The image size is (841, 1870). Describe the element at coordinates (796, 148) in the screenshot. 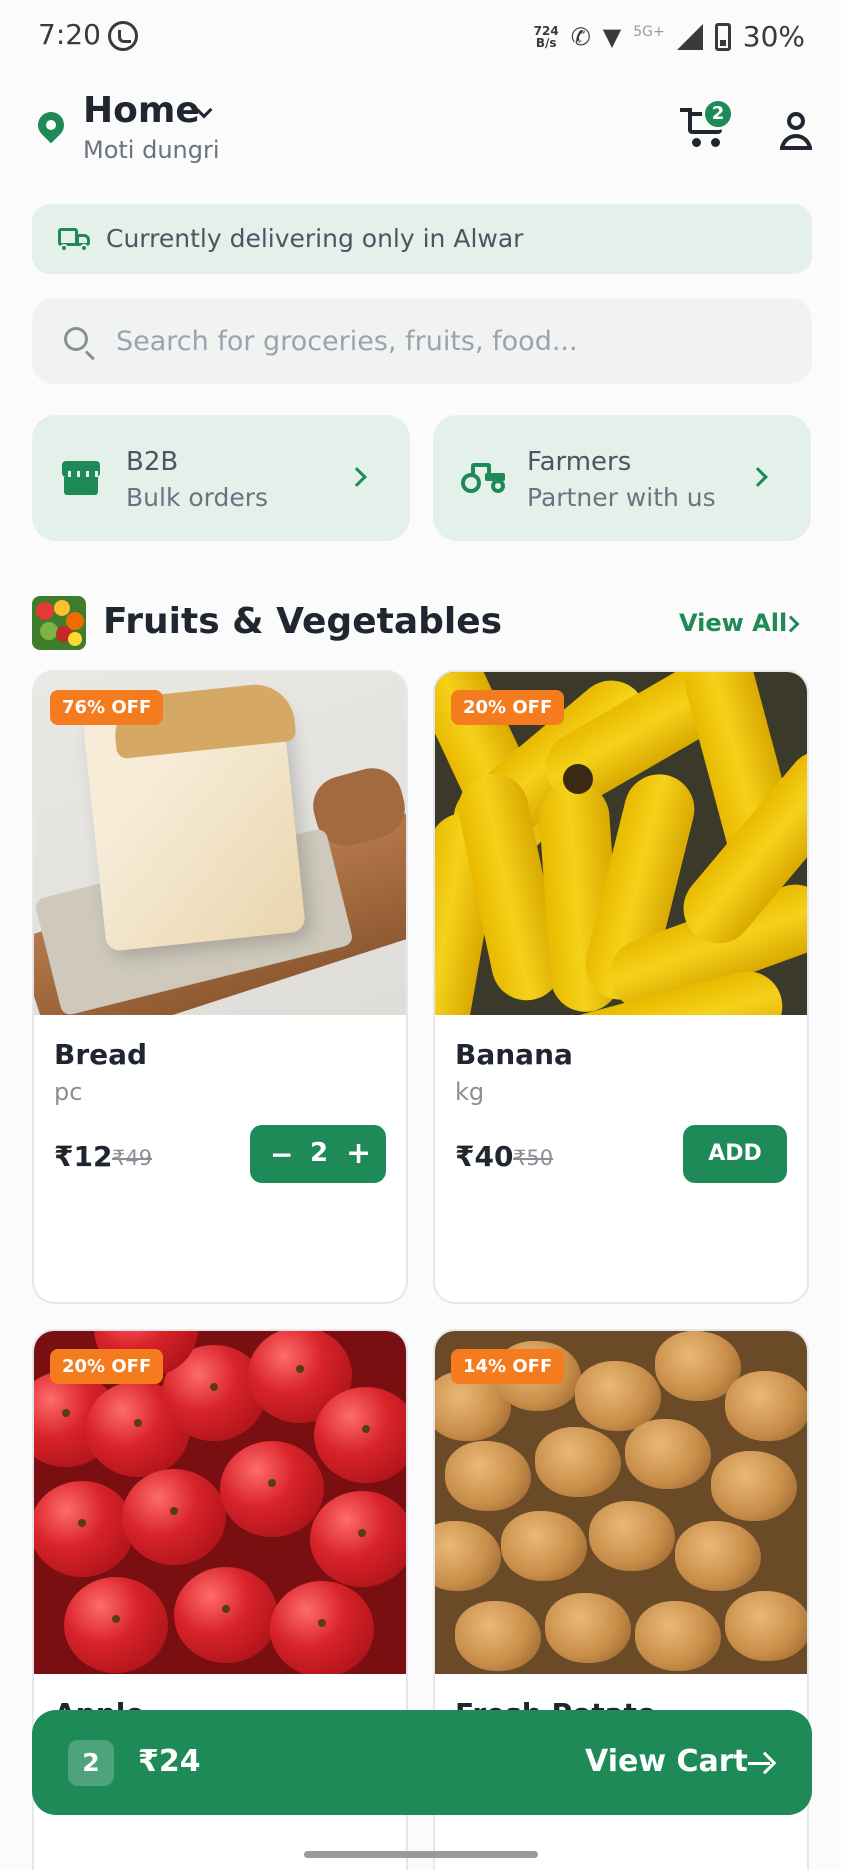

I see `user-icon-base` at that location.